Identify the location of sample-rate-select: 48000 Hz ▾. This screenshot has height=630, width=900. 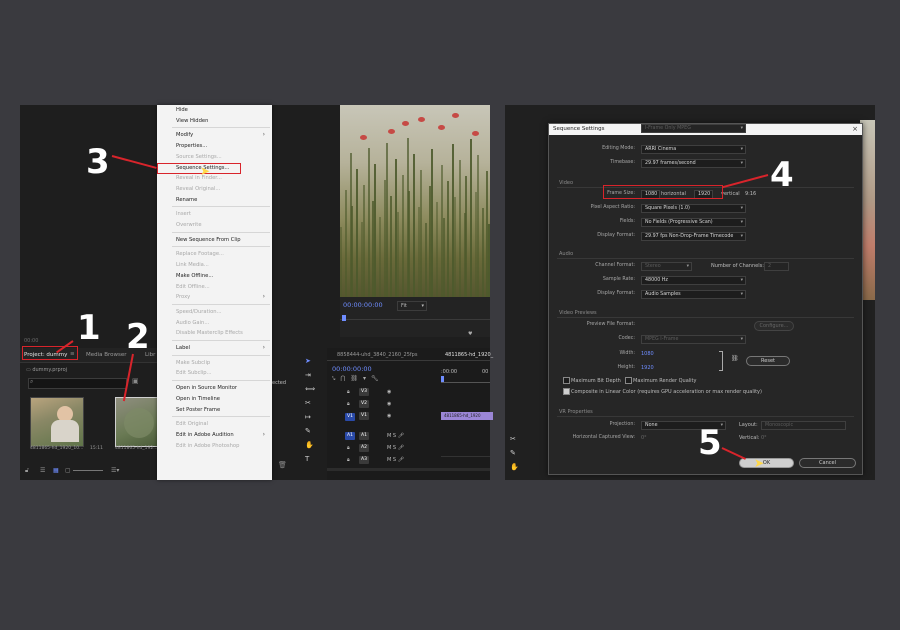
(693, 280).